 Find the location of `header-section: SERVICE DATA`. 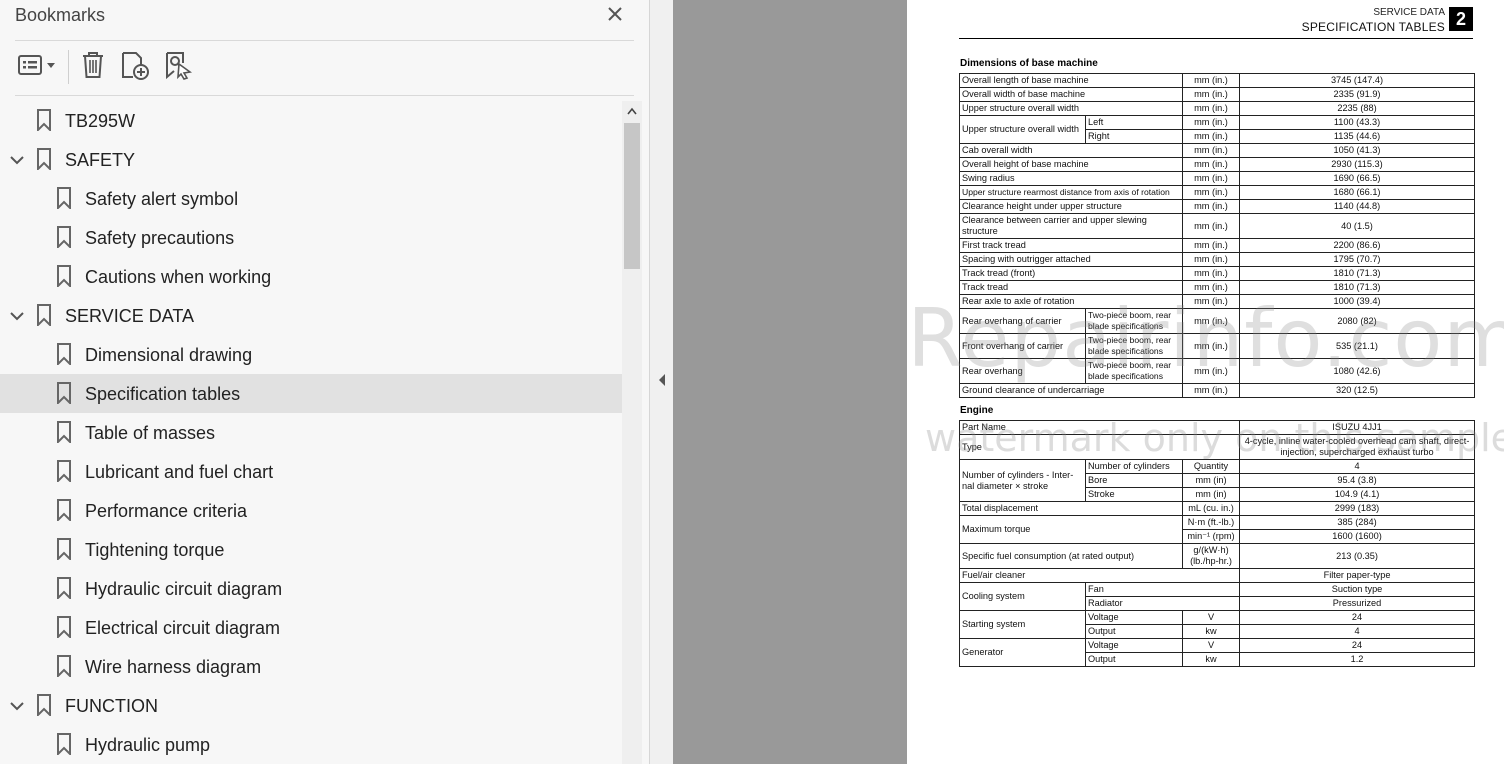

header-section: SERVICE DATA is located at coordinates (1409, 12).